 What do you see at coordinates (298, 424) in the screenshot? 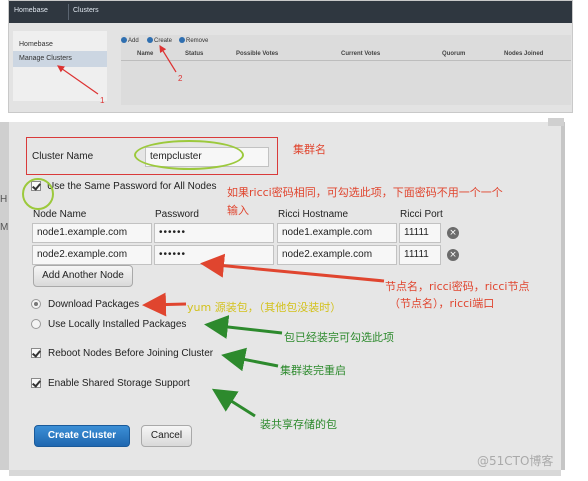
I see `annotation-shared-storage: 装共享存储的包` at bounding box center [298, 424].